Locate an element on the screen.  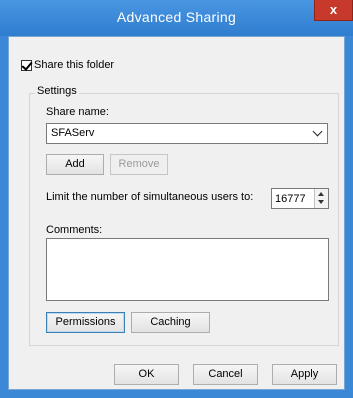
share-folder-row: Share this folder is located at coordinates (67, 65).